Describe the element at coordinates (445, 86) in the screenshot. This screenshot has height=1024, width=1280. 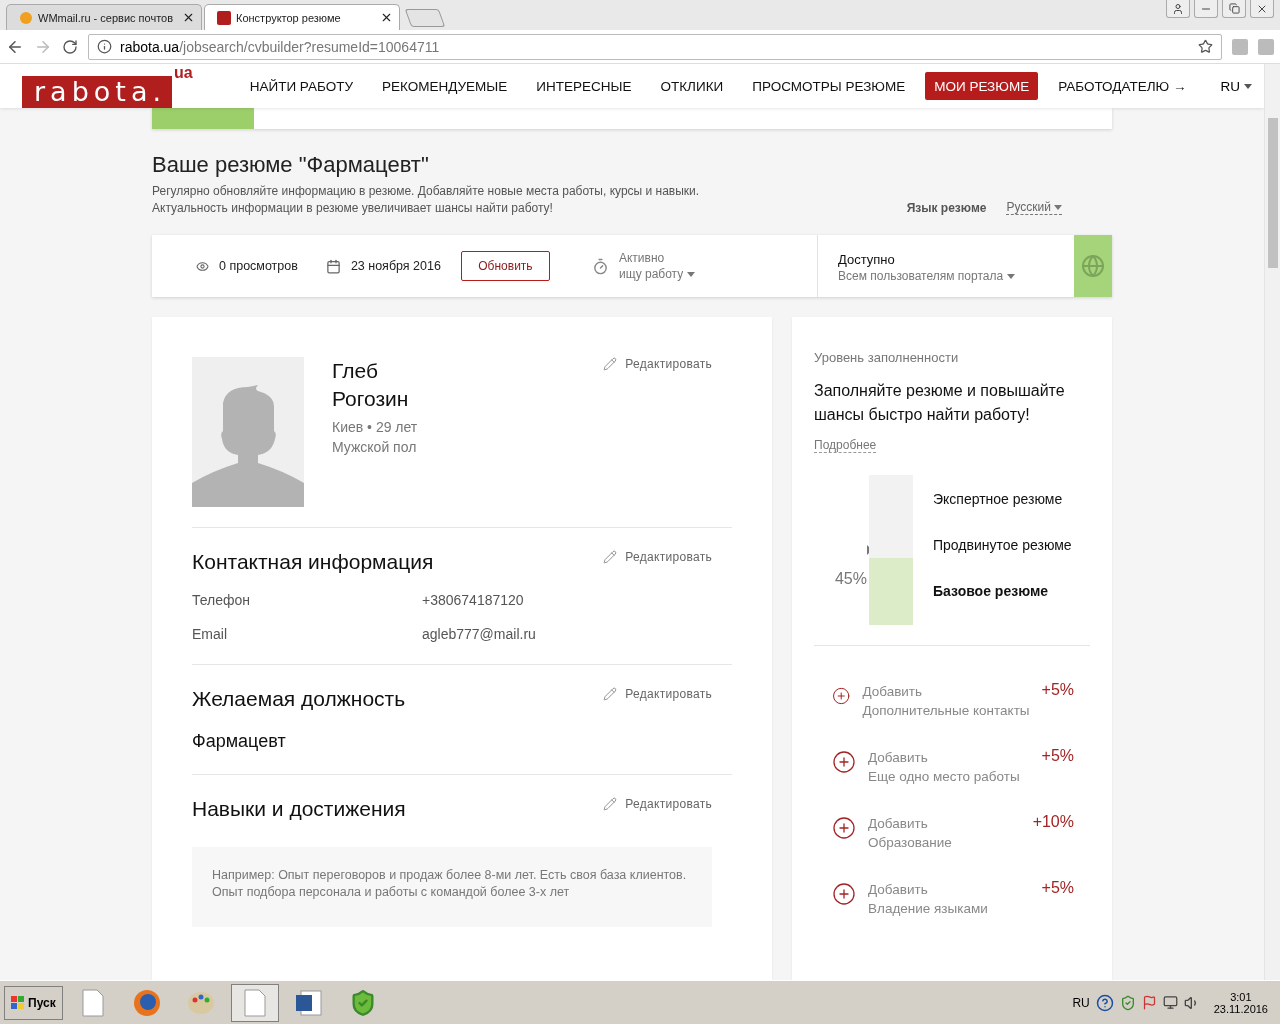
I see `nav-link: РЕКОМЕНДУЕМЫЕ` at that location.